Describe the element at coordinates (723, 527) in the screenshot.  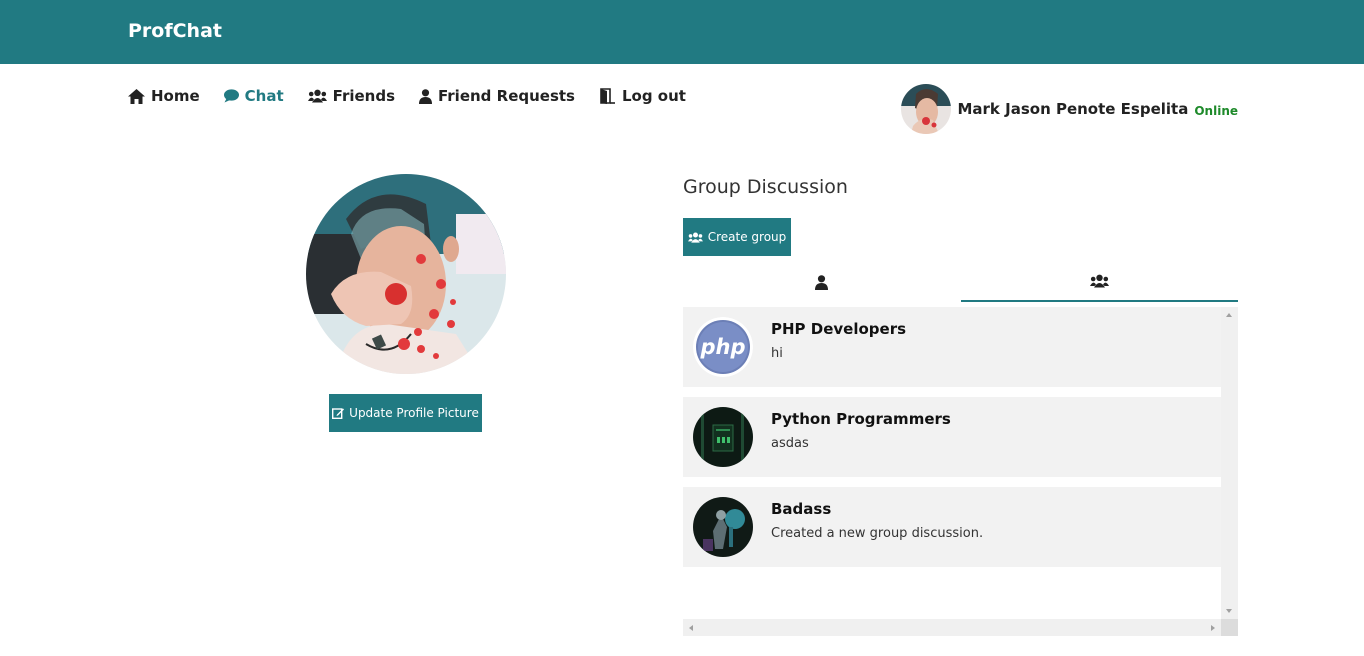
I see `character-avatar` at that location.